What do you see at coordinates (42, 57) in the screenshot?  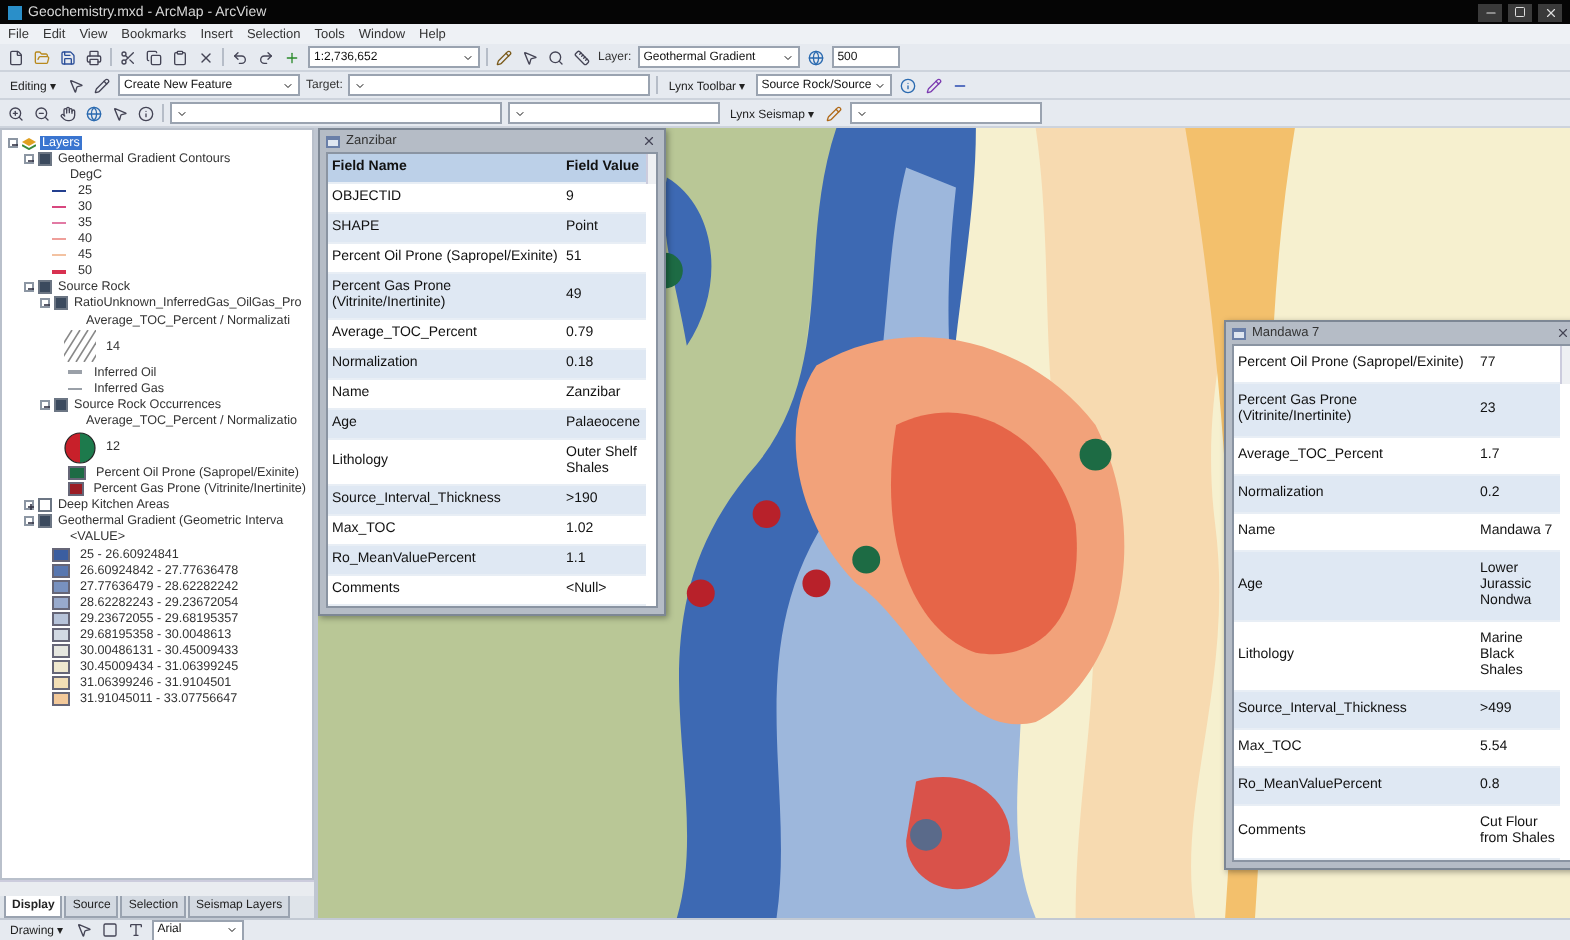 I see `open-folder-icon` at bounding box center [42, 57].